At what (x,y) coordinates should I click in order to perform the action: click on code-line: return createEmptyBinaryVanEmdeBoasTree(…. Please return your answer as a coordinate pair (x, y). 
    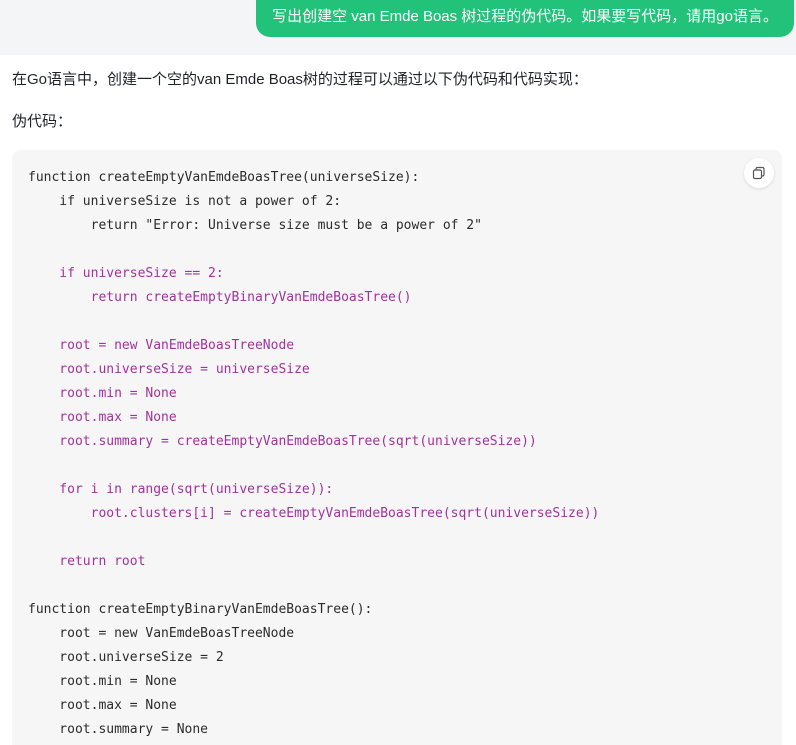
    Looking at the image, I should click on (220, 297).